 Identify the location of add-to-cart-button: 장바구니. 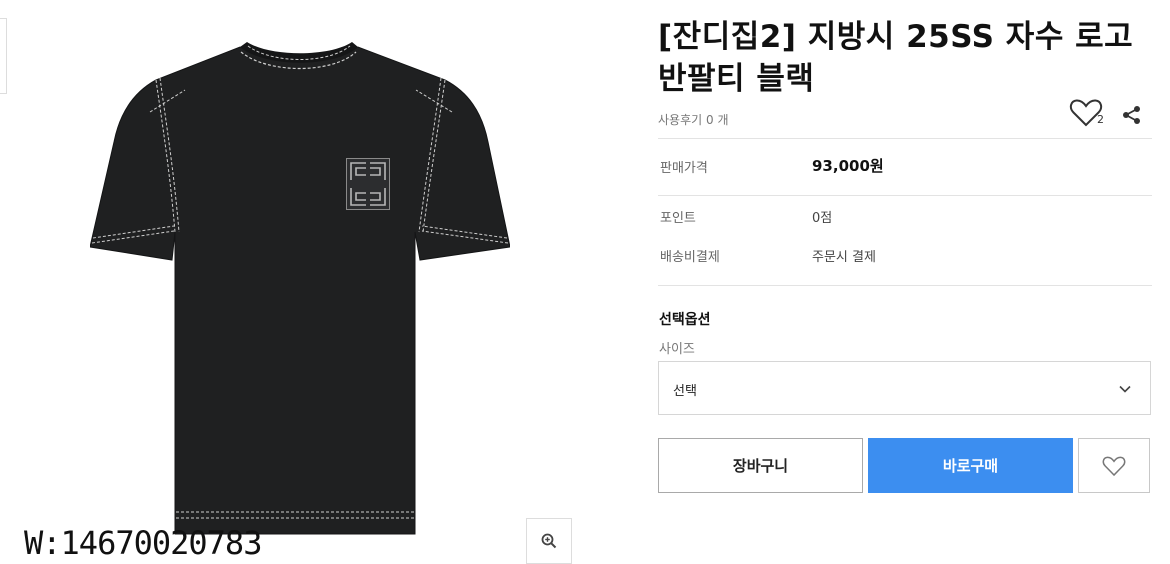
(760, 465).